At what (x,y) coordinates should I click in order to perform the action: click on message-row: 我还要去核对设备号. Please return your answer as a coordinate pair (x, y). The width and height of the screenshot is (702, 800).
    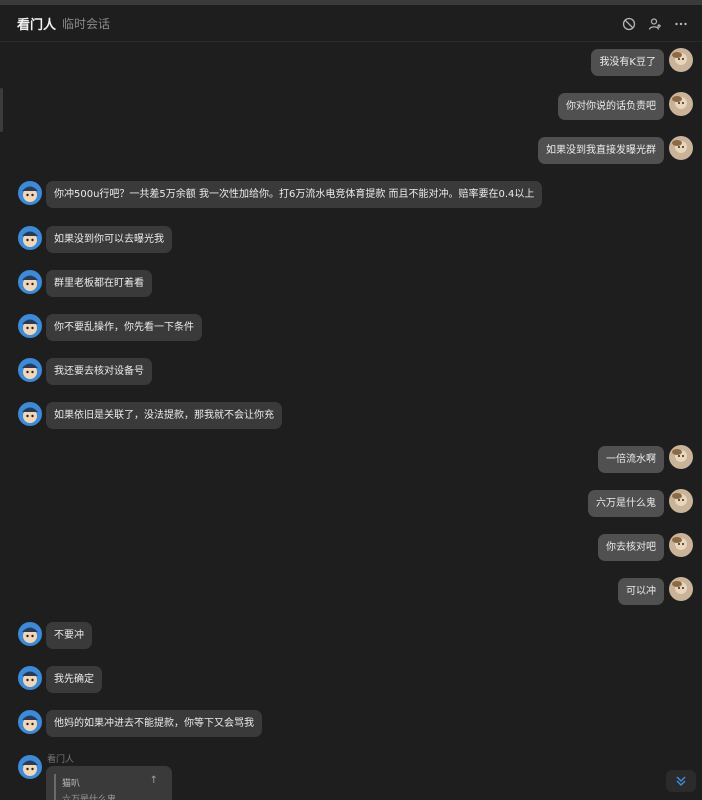
    Looking at the image, I should click on (99, 371).